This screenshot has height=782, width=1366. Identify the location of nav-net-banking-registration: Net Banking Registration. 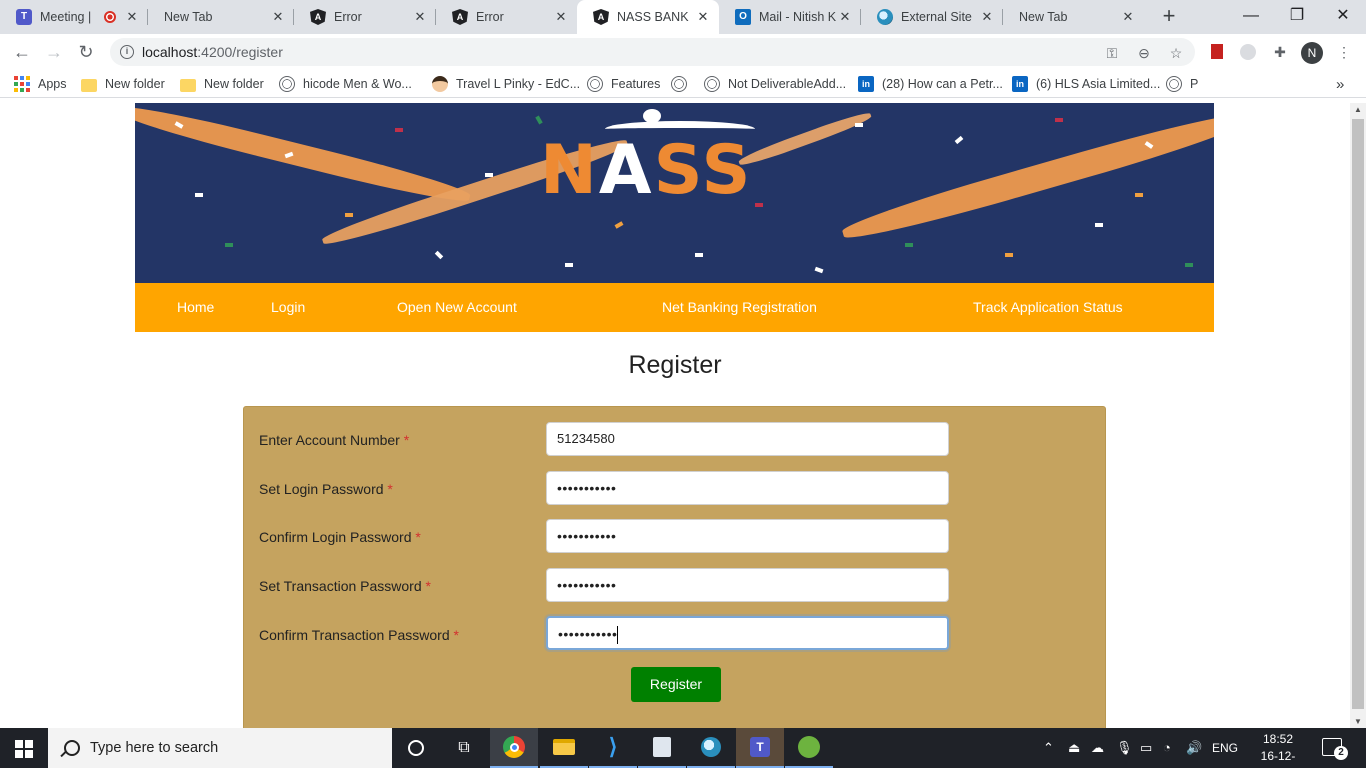
(739, 307).